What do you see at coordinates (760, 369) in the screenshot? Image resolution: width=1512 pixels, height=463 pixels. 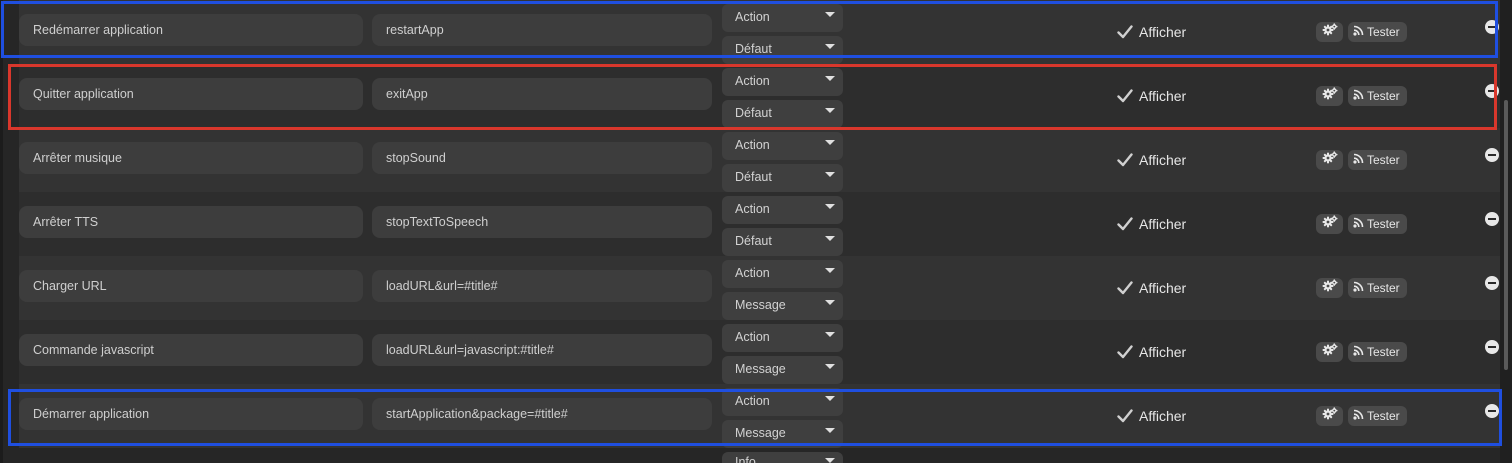 I see `command-mode-value: Message` at bounding box center [760, 369].